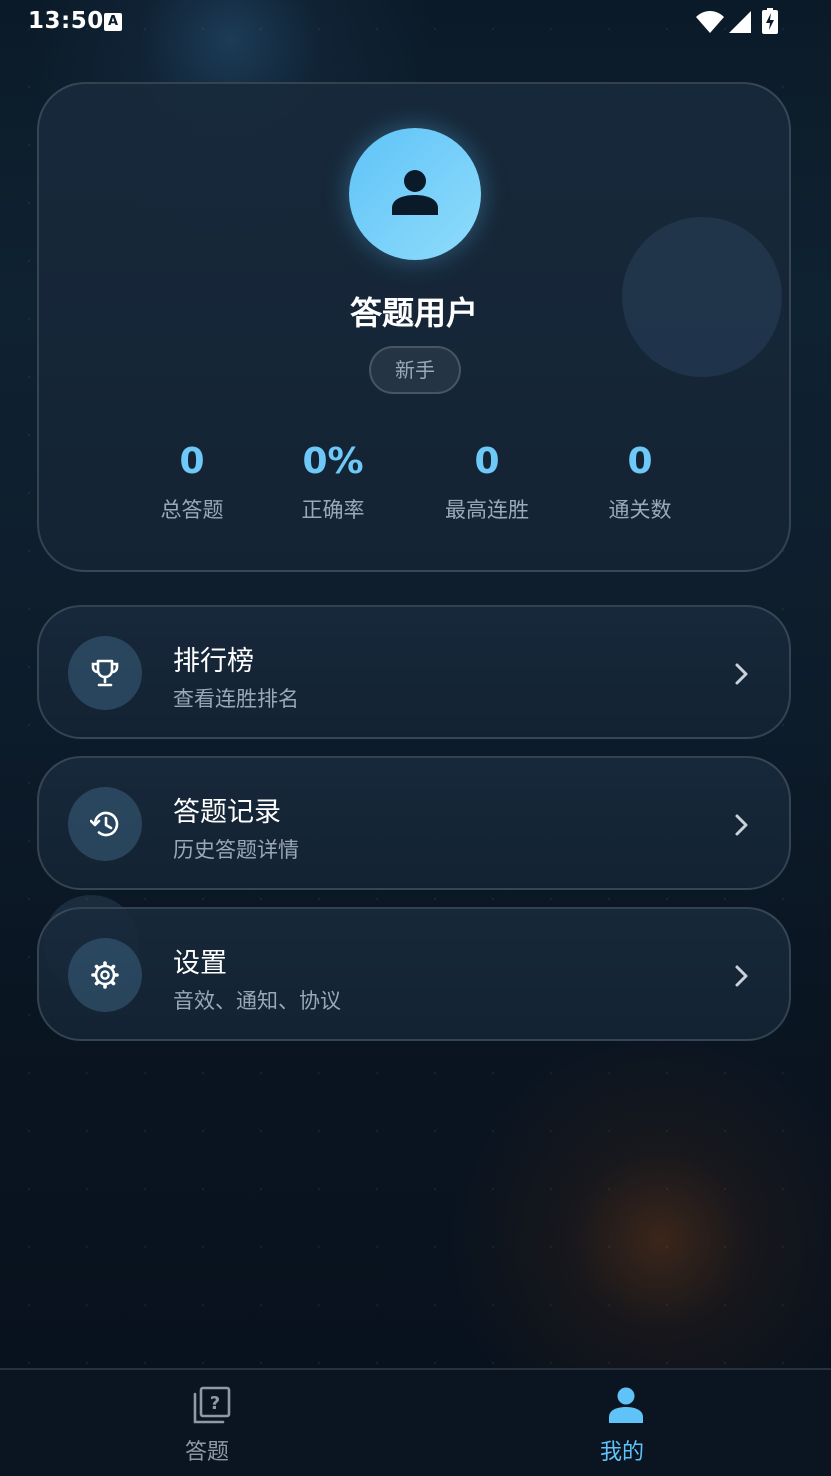 The height and width of the screenshot is (1476, 831). What do you see at coordinates (236, 699) in the screenshot?
I see `menu-subtitle: 查看连胜排名` at bounding box center [236, 699].